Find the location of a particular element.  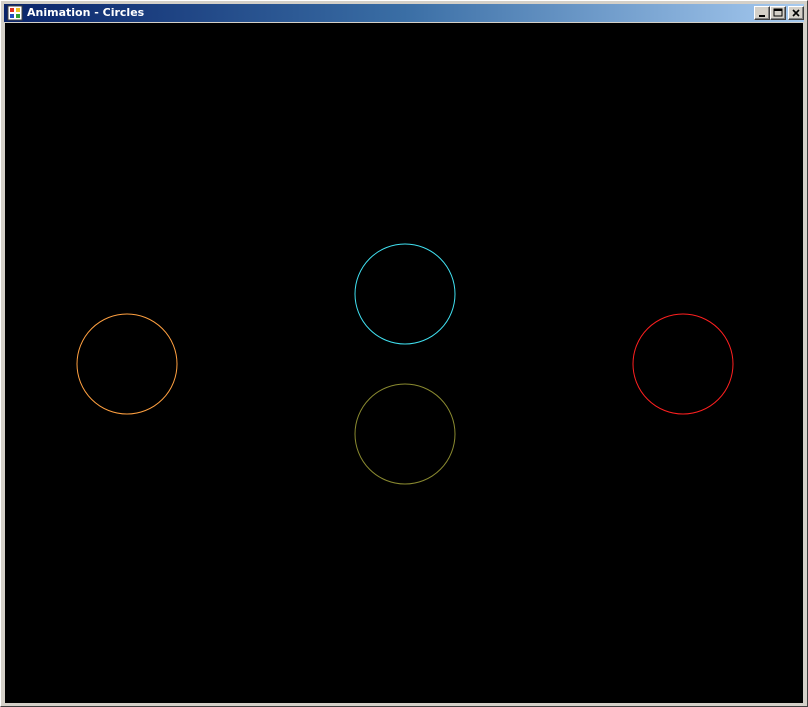

maximize-icon is located at coordinates (778, 12).